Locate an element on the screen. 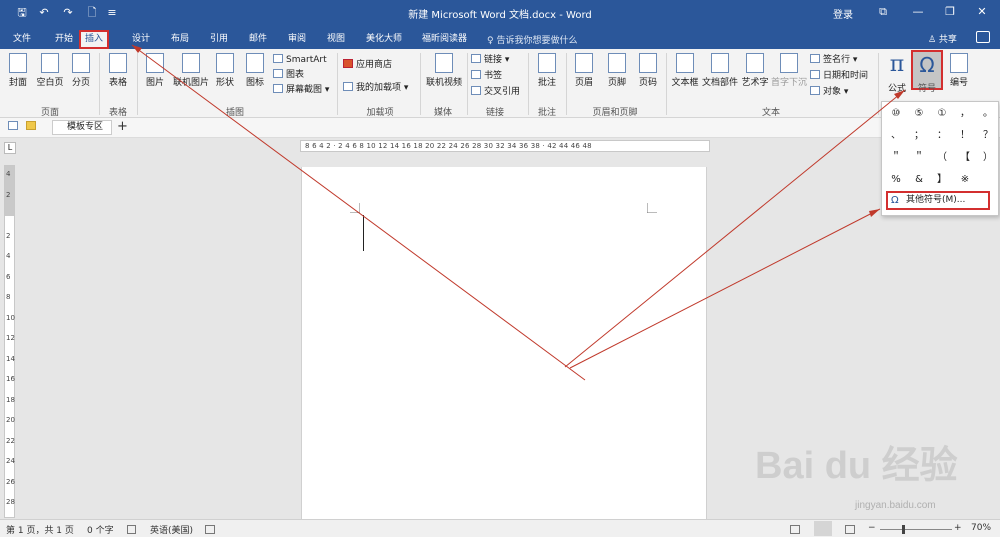 The width and height of the screenshot is (1000, 537). pi-icon: π is located at coordinates (897, 64).